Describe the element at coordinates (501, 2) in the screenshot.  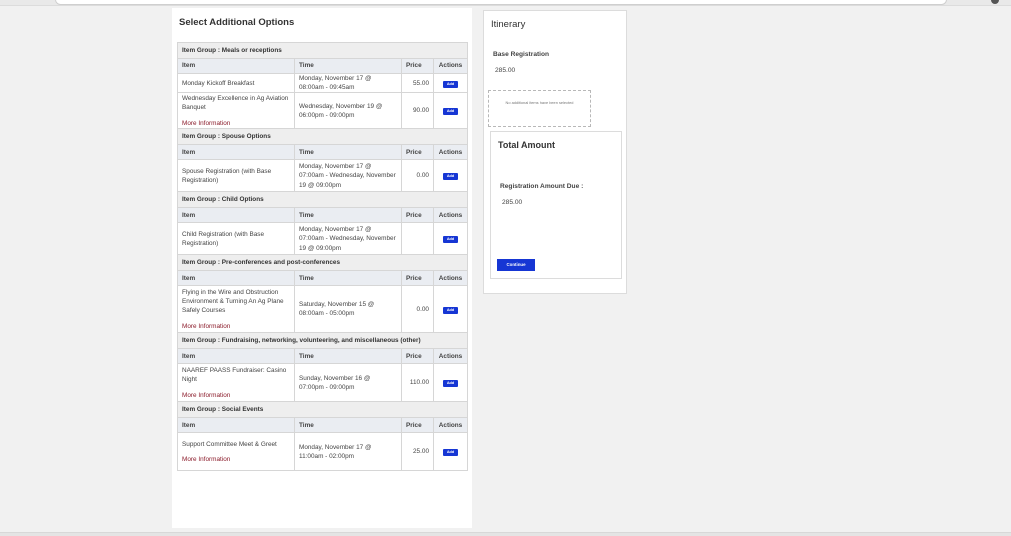
I see `address-bar` at that location.